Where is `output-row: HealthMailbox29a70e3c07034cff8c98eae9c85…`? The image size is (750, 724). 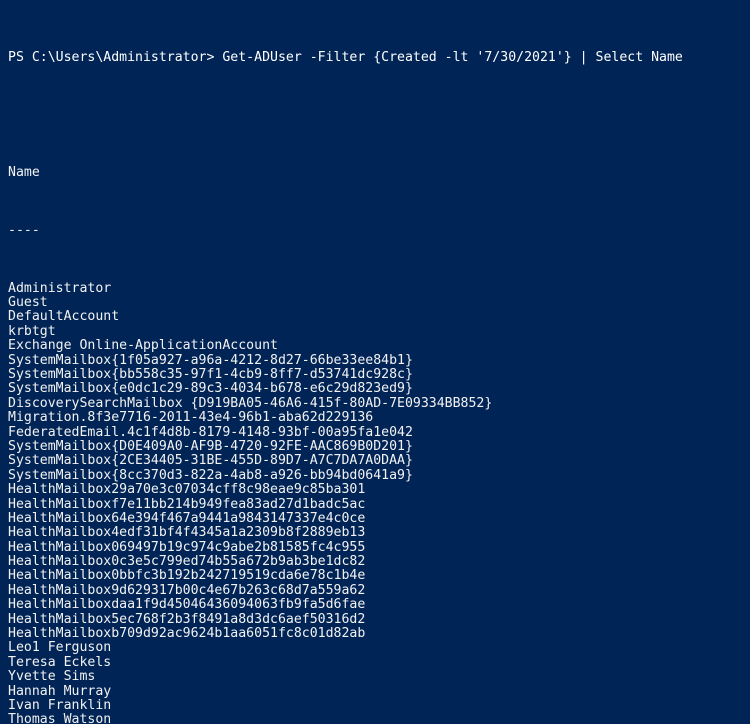
output-row: HealthMailbox29a70e3c07034cff8c98eae9c85… is located at coordinates (187, 490).